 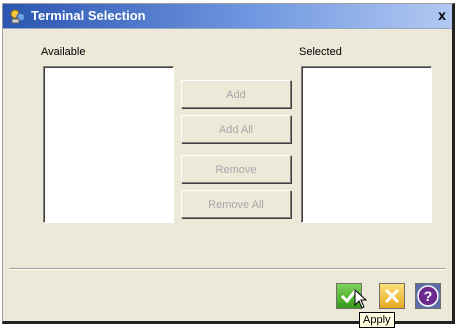 I want to click on x-cancel-icon, so click(x=392, y=296).